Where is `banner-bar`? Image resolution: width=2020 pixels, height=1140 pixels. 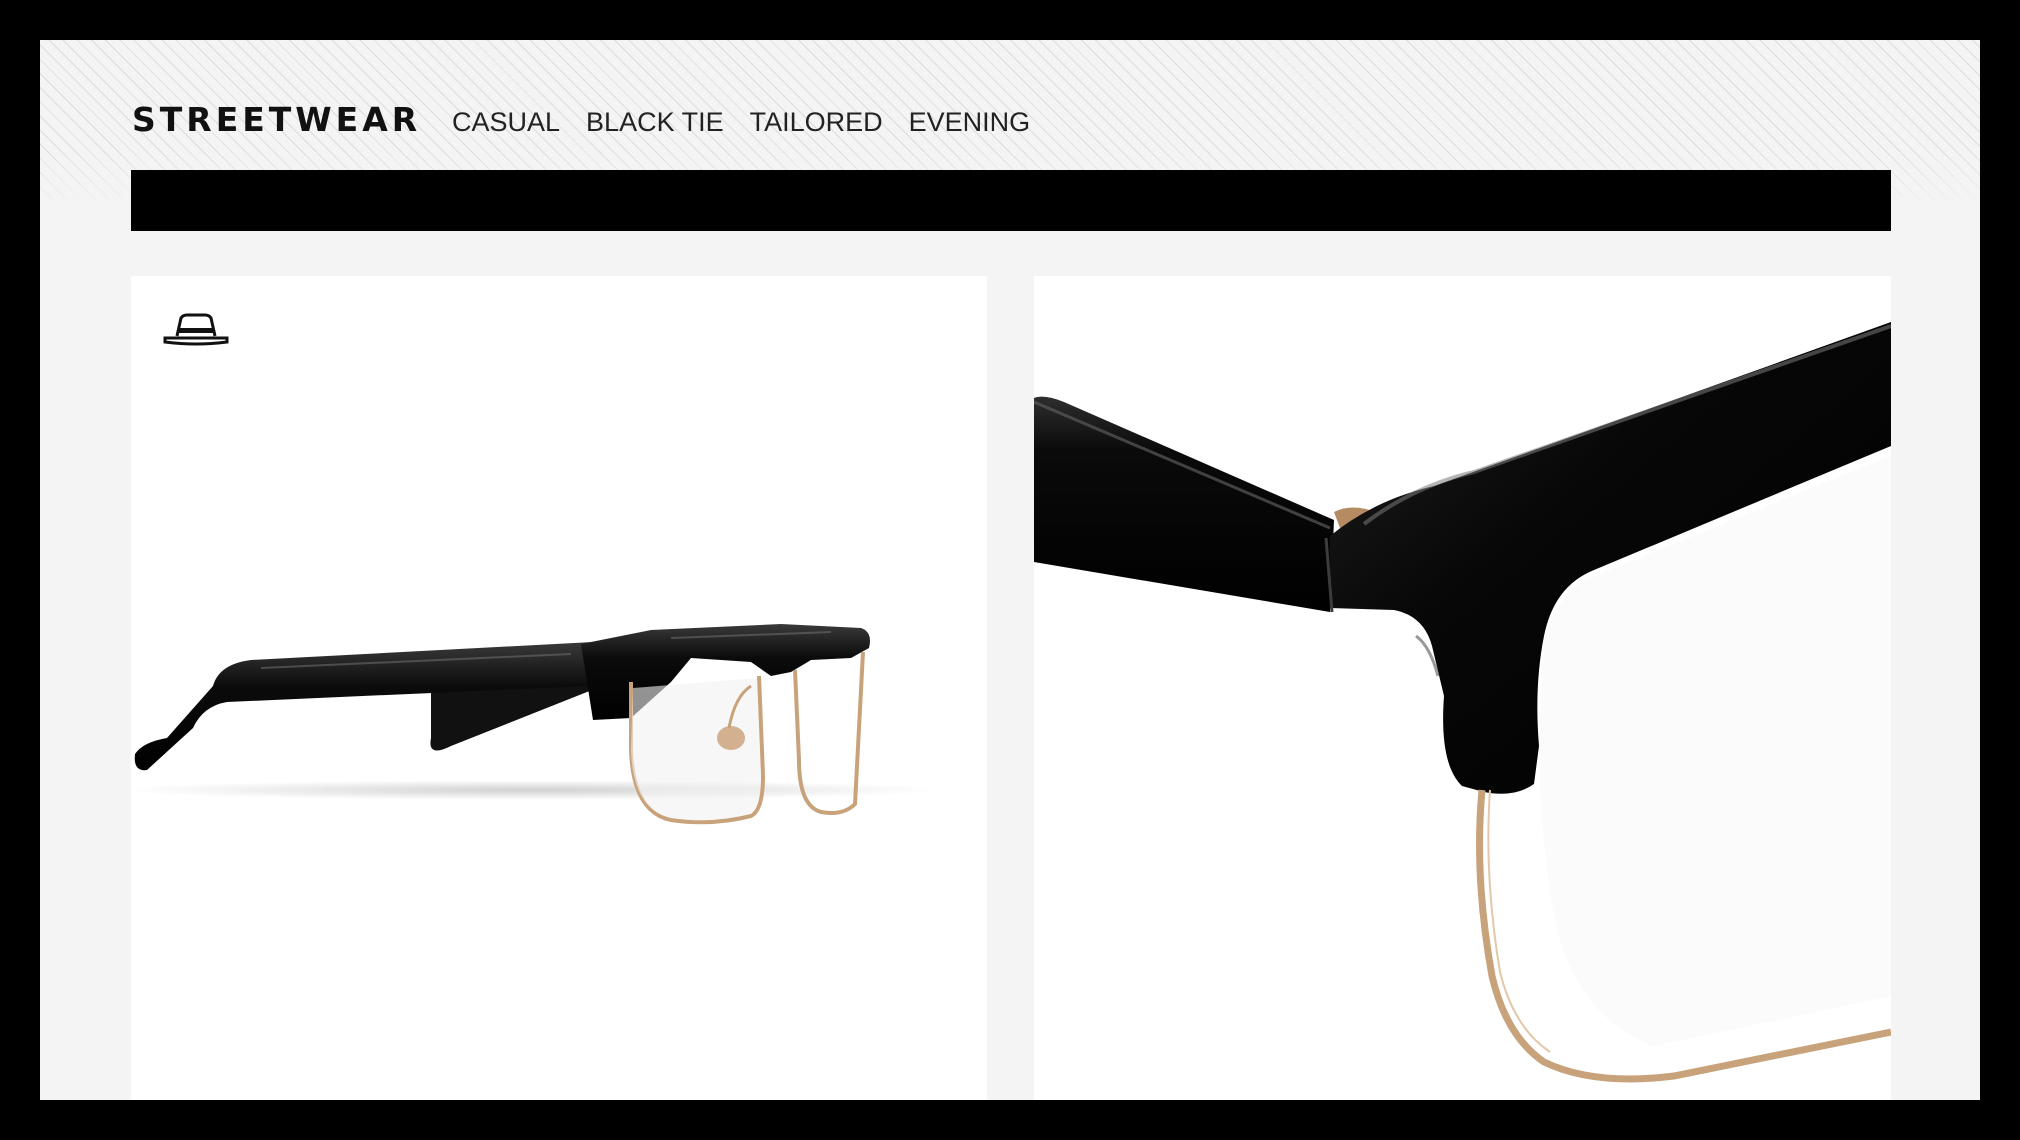
banner-bar is located at coordinates (1011, 200).